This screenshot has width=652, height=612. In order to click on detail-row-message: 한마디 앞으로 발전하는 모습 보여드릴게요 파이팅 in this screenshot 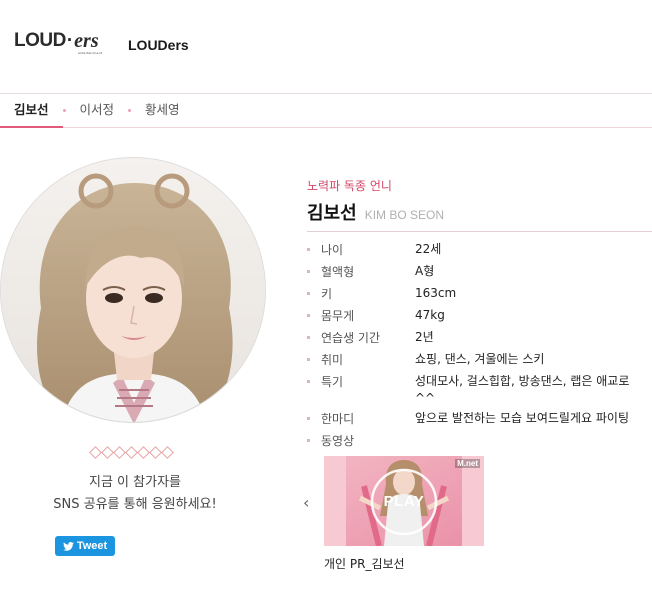, I will do `click(479, 419)`.